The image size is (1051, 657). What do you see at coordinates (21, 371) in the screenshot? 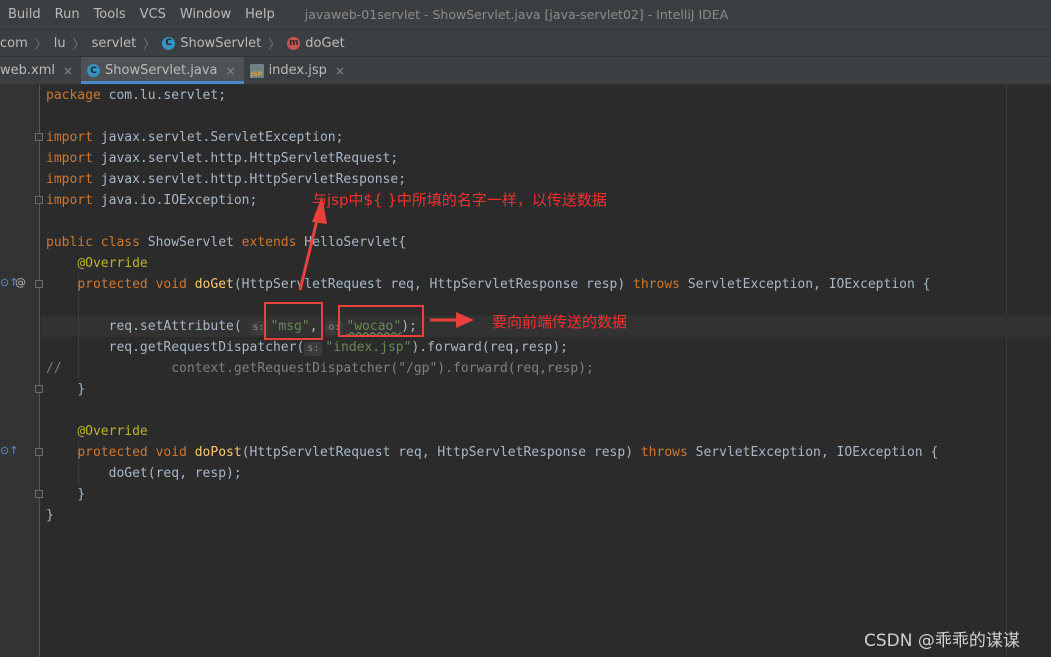
I see `editor-gutter: ⊙↑ @ ⊙↑` at bounding box center [21, 371].